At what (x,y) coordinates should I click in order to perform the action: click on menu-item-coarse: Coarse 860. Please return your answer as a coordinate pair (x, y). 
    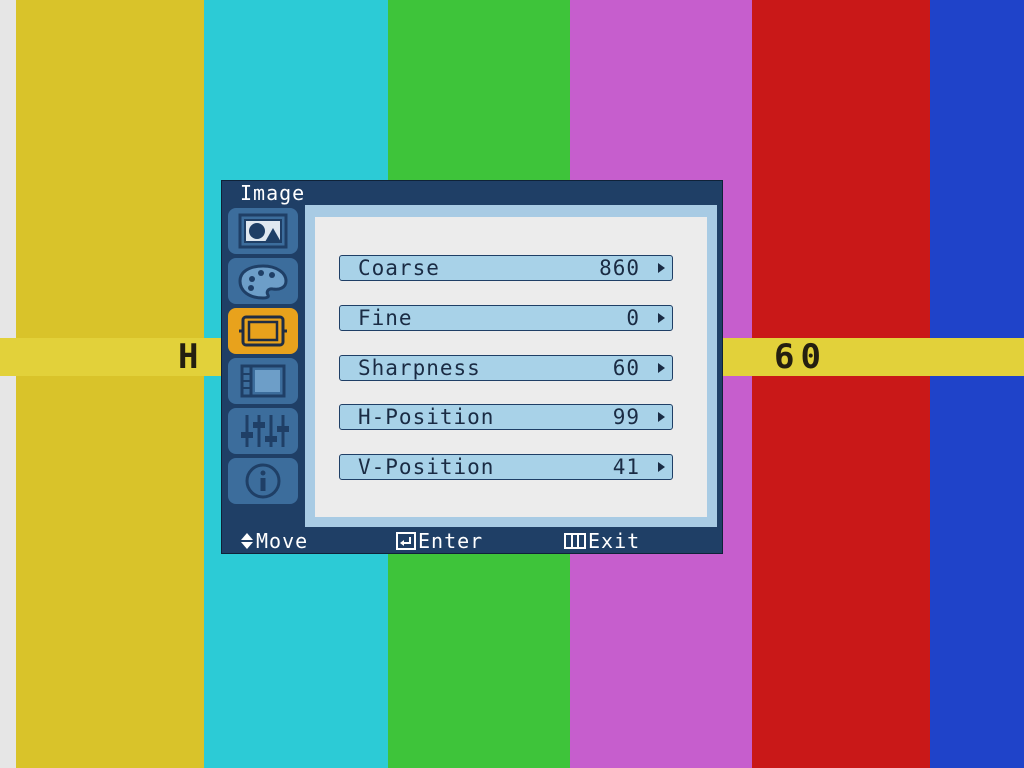
    Looking at the image, I should click on (506, 268).